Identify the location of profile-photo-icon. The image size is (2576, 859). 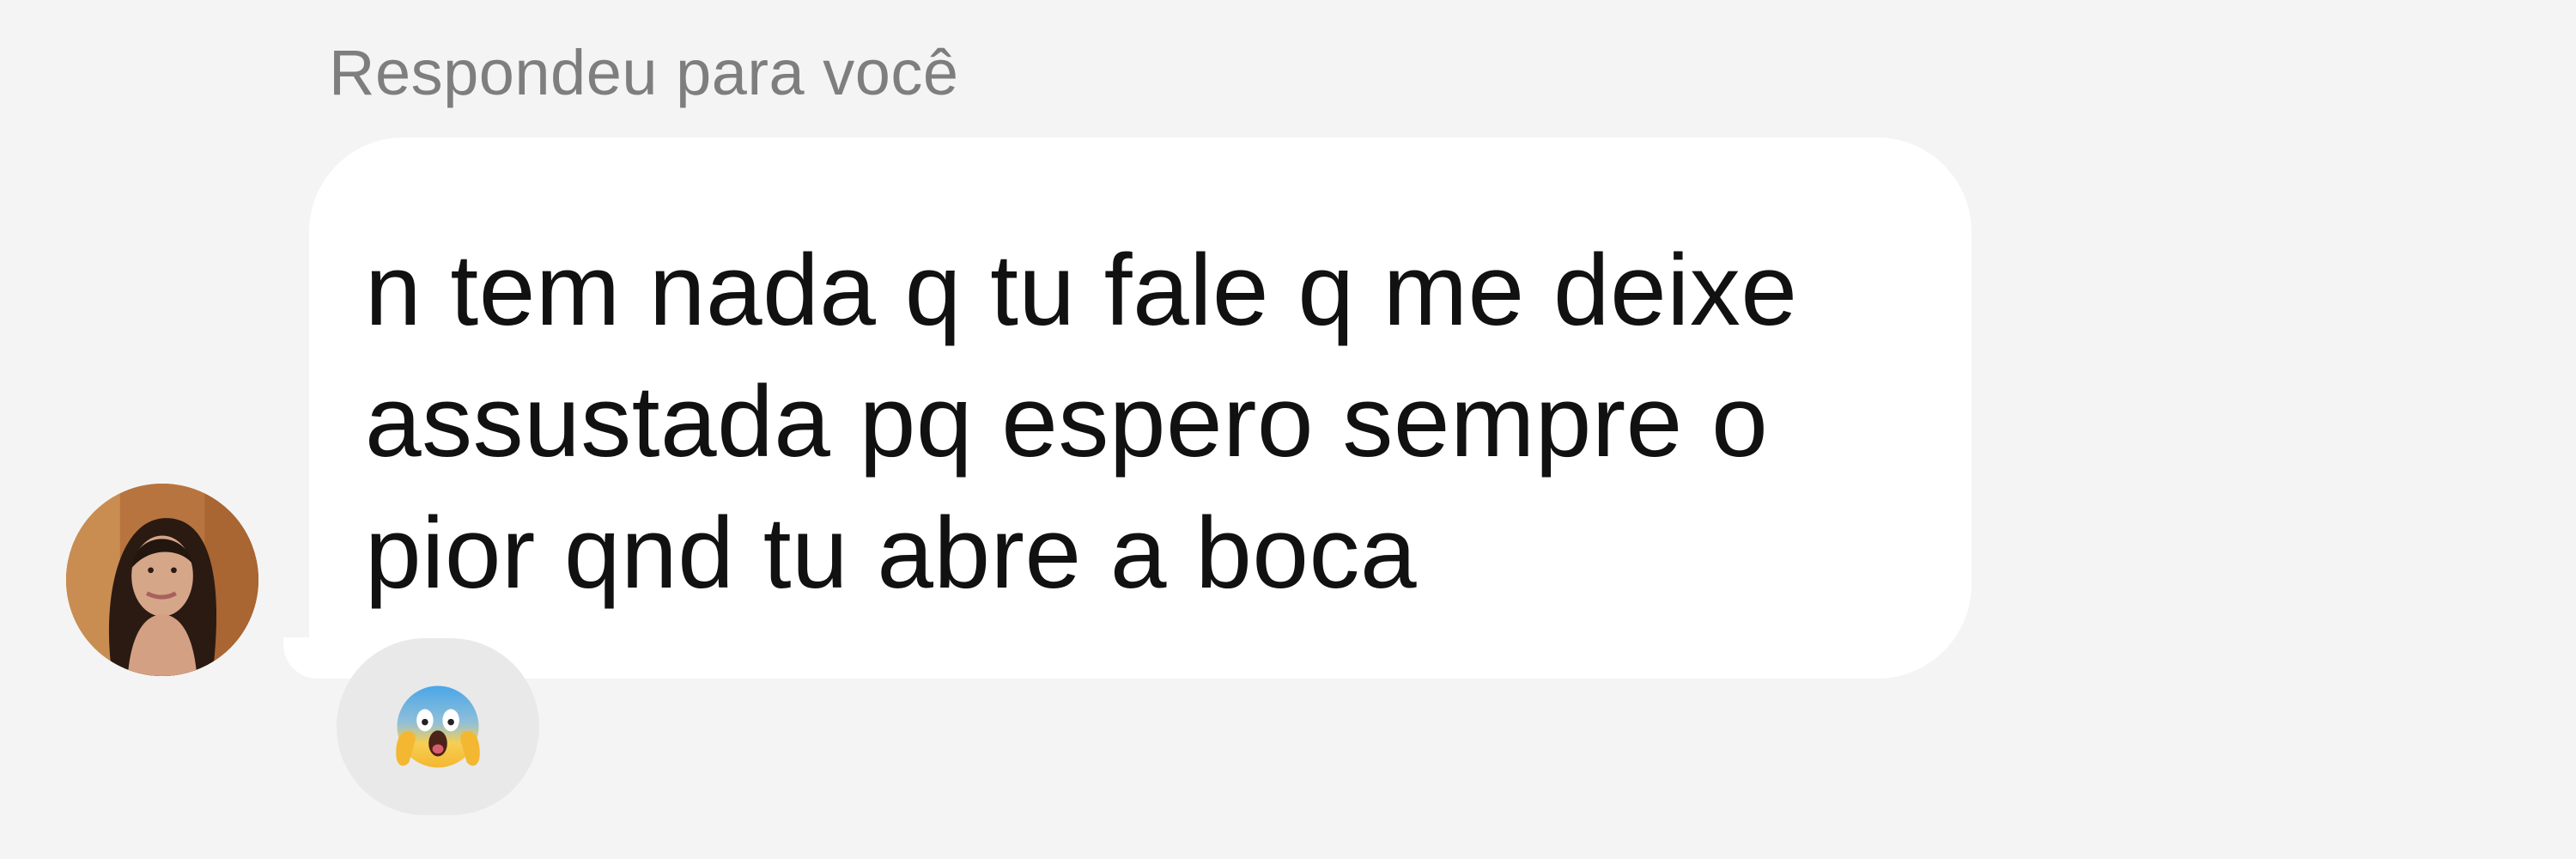
(162, 580).